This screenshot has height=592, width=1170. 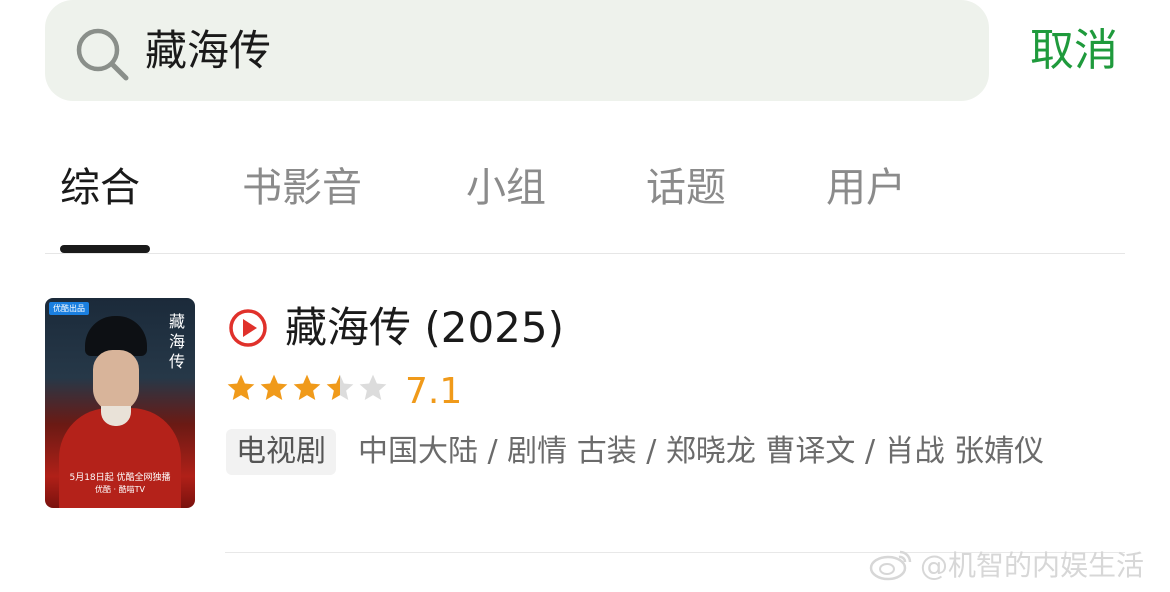 I want to click on empty-star-icon, so click(x=373, y=387).